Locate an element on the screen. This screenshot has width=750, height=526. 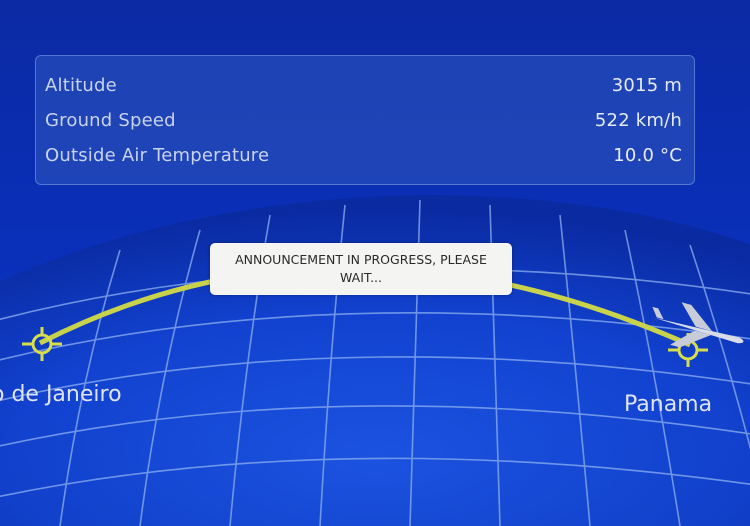
altitude-label: Altitude is located at coordinates (81, 85).